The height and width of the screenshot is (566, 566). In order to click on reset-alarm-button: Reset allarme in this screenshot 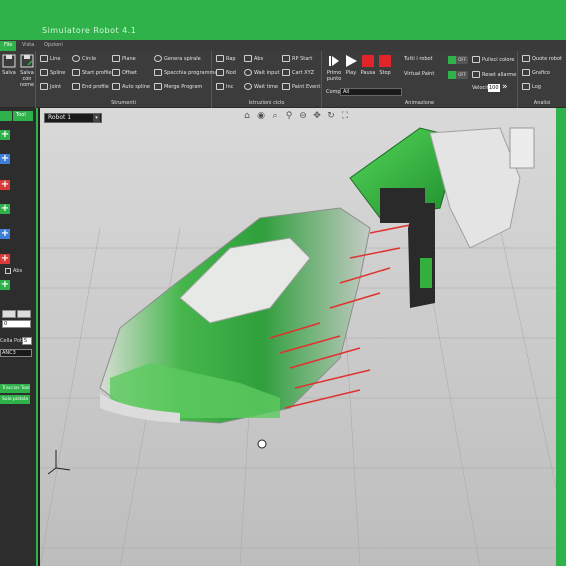, I will do `click(494, 74)`.